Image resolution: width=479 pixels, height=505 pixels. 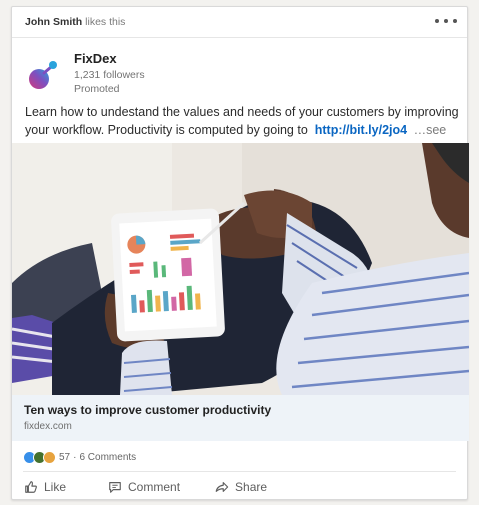 What do you see at coordinates (115, 487) in the screenshot?
I see `comment-icon` at bounding box center [115, 487].